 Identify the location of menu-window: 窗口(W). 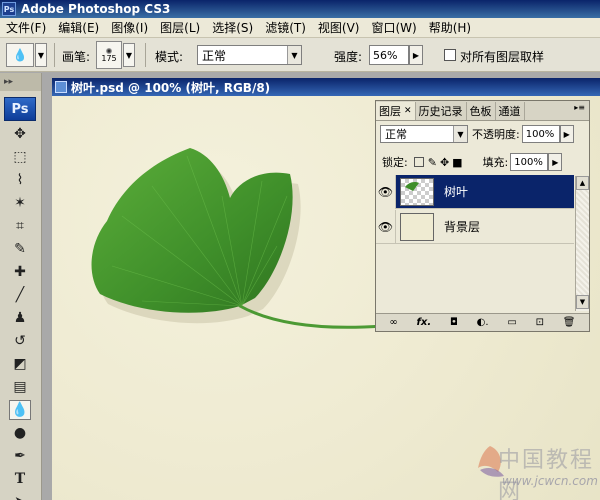
(393, 27).